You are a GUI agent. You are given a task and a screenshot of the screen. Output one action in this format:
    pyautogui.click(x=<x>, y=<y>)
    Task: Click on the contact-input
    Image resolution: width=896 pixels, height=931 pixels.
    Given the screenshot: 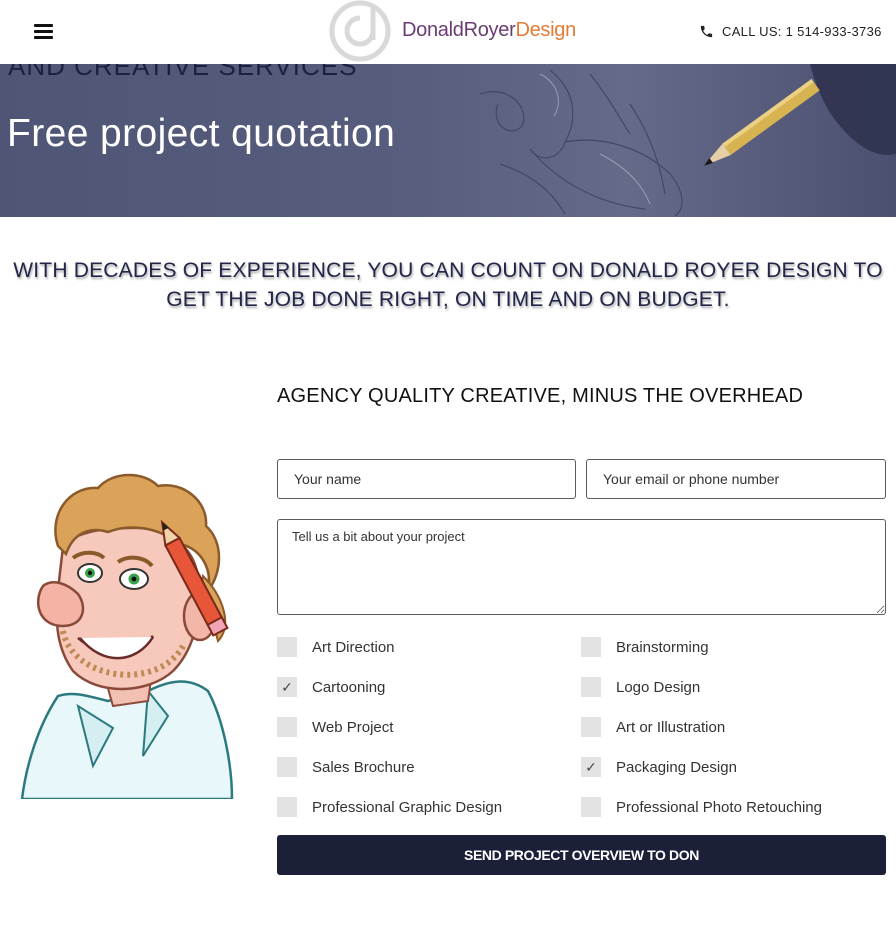 What is the action you would take?
    pyautogui.click(x=736, y=479)
    